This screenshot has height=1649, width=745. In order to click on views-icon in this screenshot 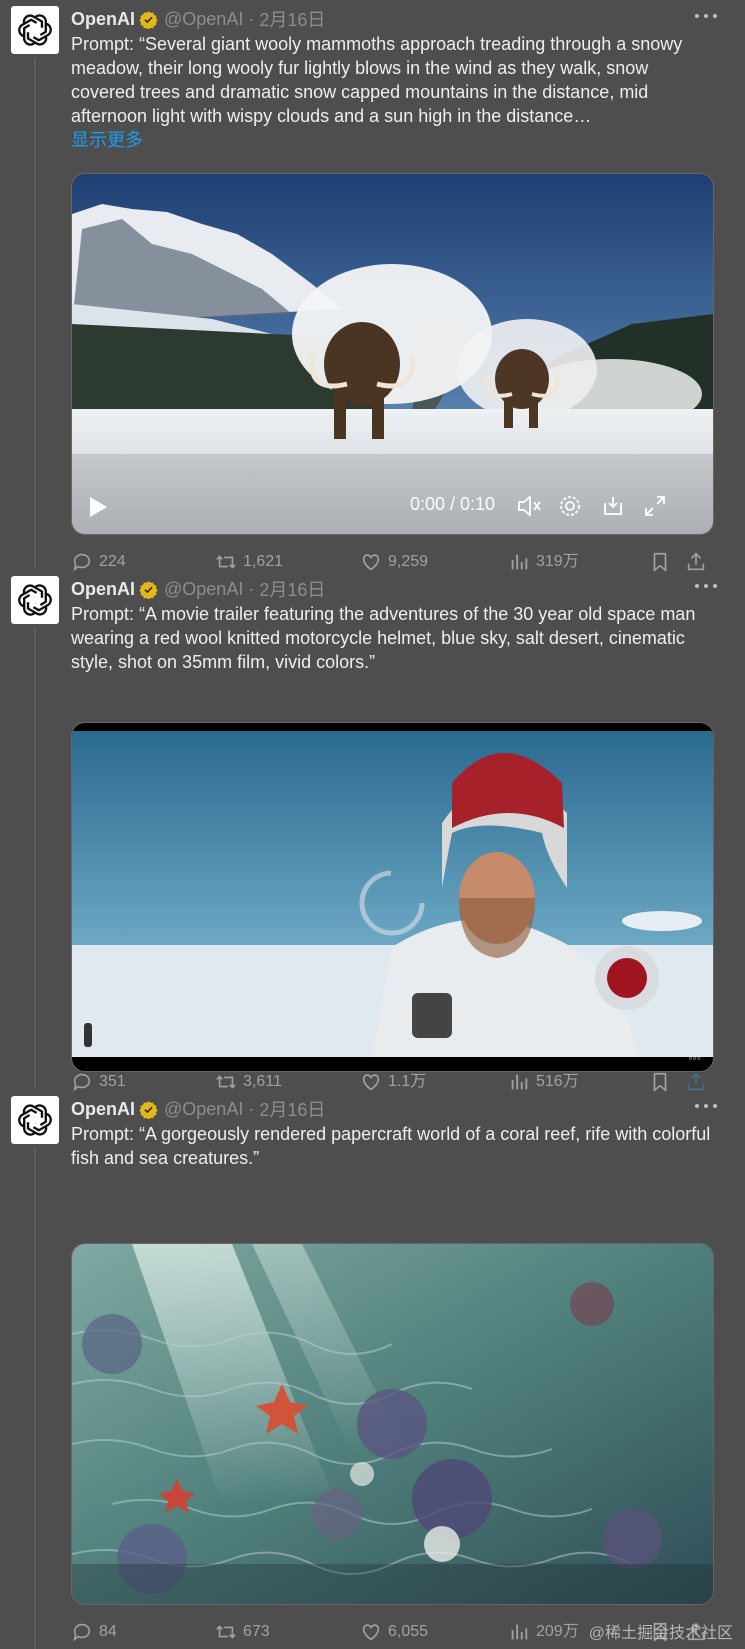, I will do `click(519, 1632)`.